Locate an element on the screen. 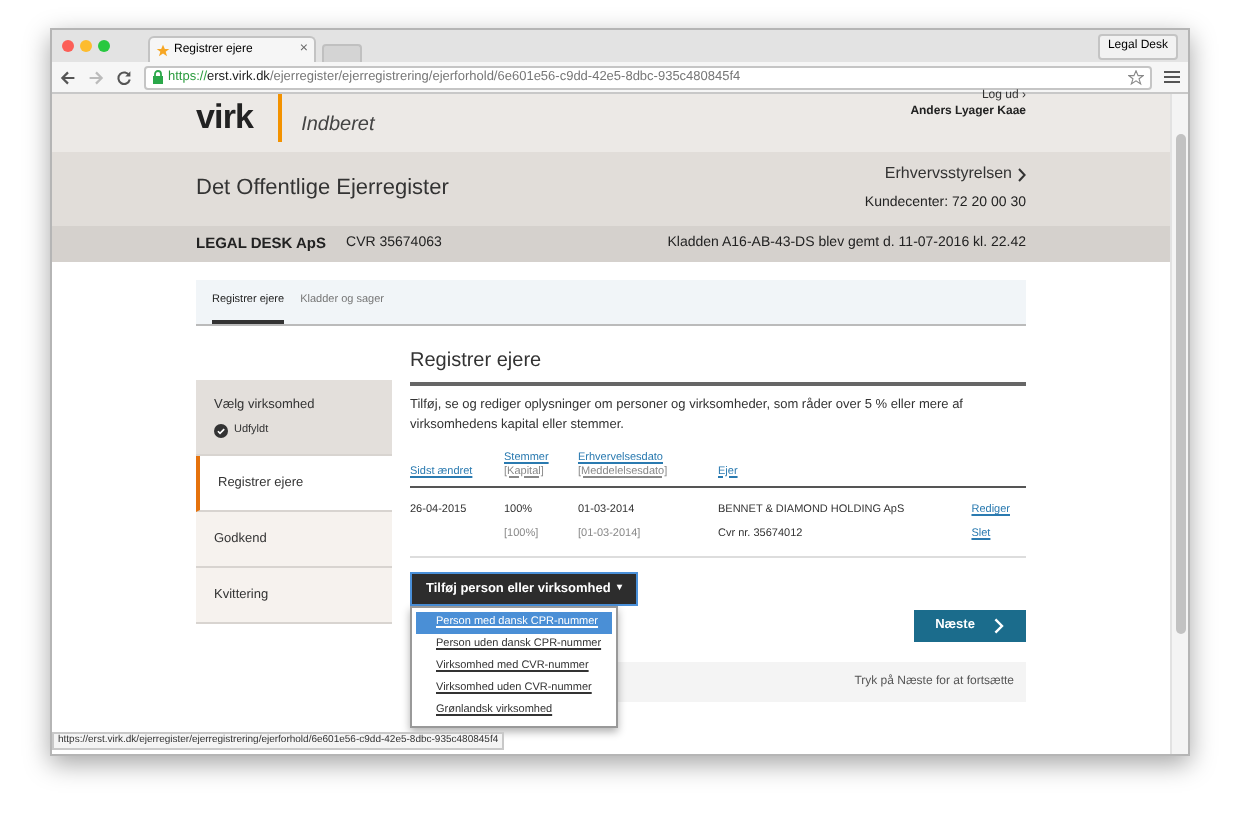 This screenshot has height=822, width=1240. agency-link: Erhvervsstyrelsen is located at coordinates (955, 174).